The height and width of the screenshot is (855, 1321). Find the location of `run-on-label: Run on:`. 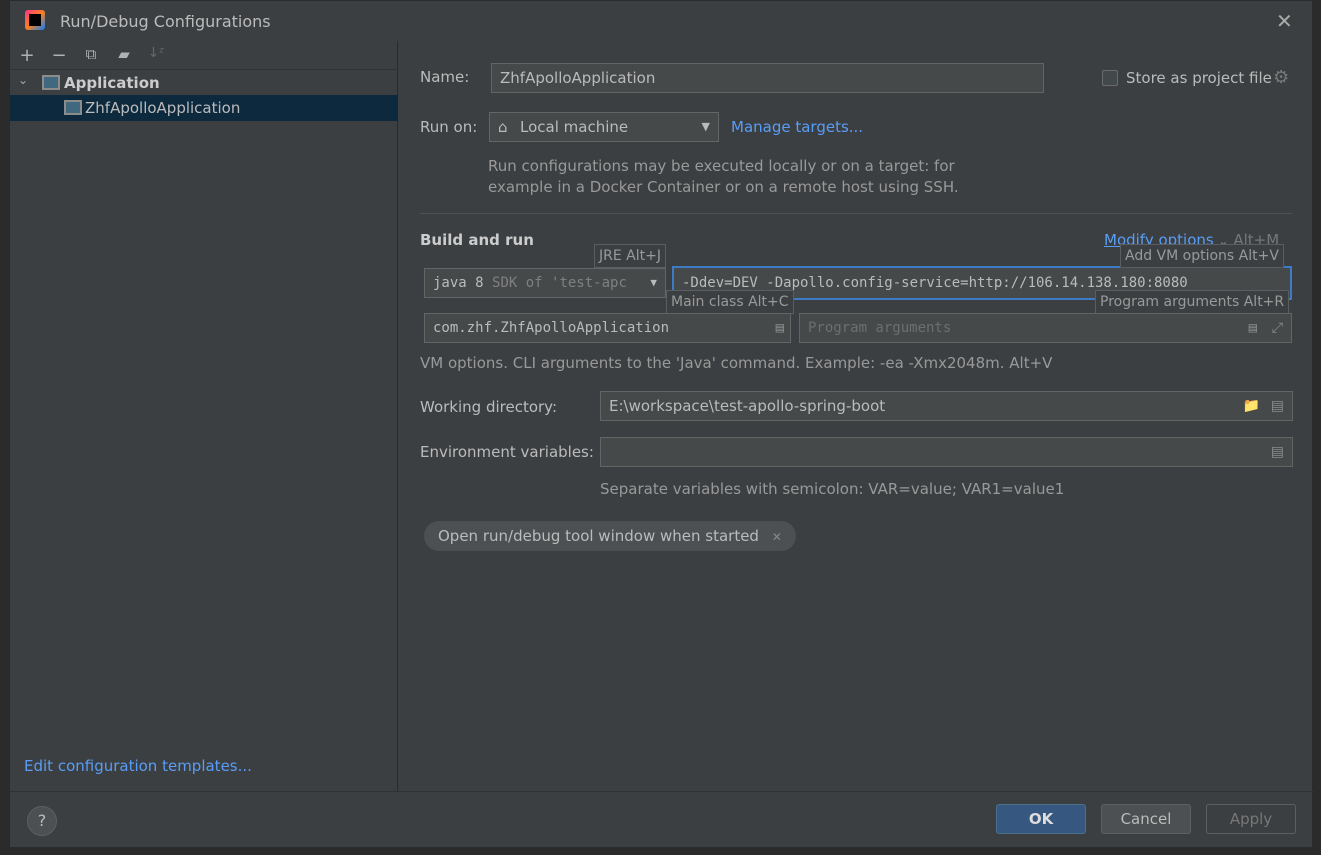

run-on-label: Run on: is located at coordinates (449, 127).